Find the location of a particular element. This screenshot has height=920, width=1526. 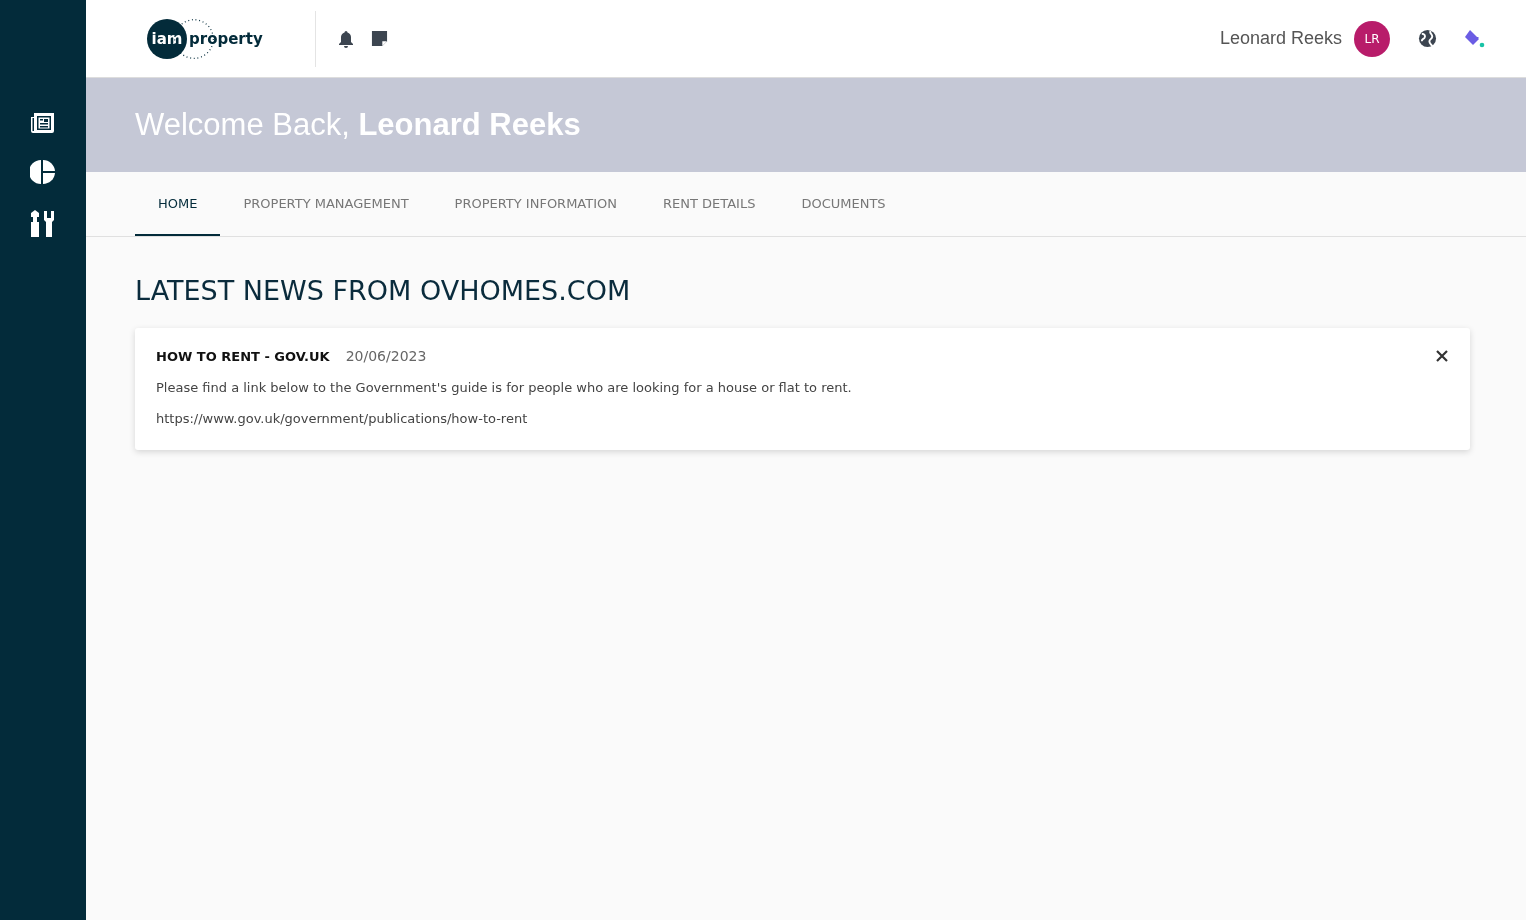

logo-mark: iam is located at coordinates (167, 38).